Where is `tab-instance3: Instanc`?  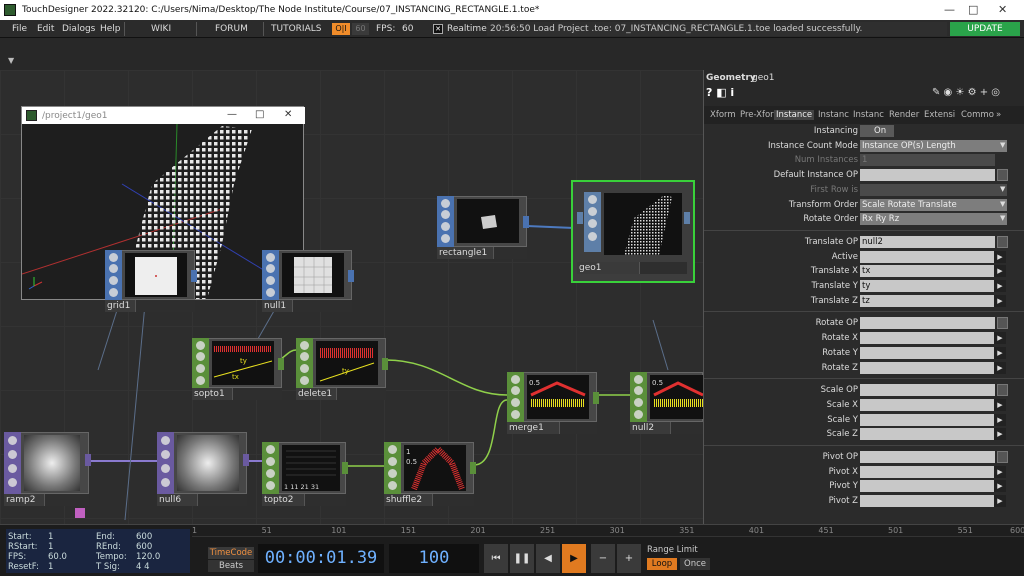
tab-instance3: Instanc is located at coordinates (868, 115).